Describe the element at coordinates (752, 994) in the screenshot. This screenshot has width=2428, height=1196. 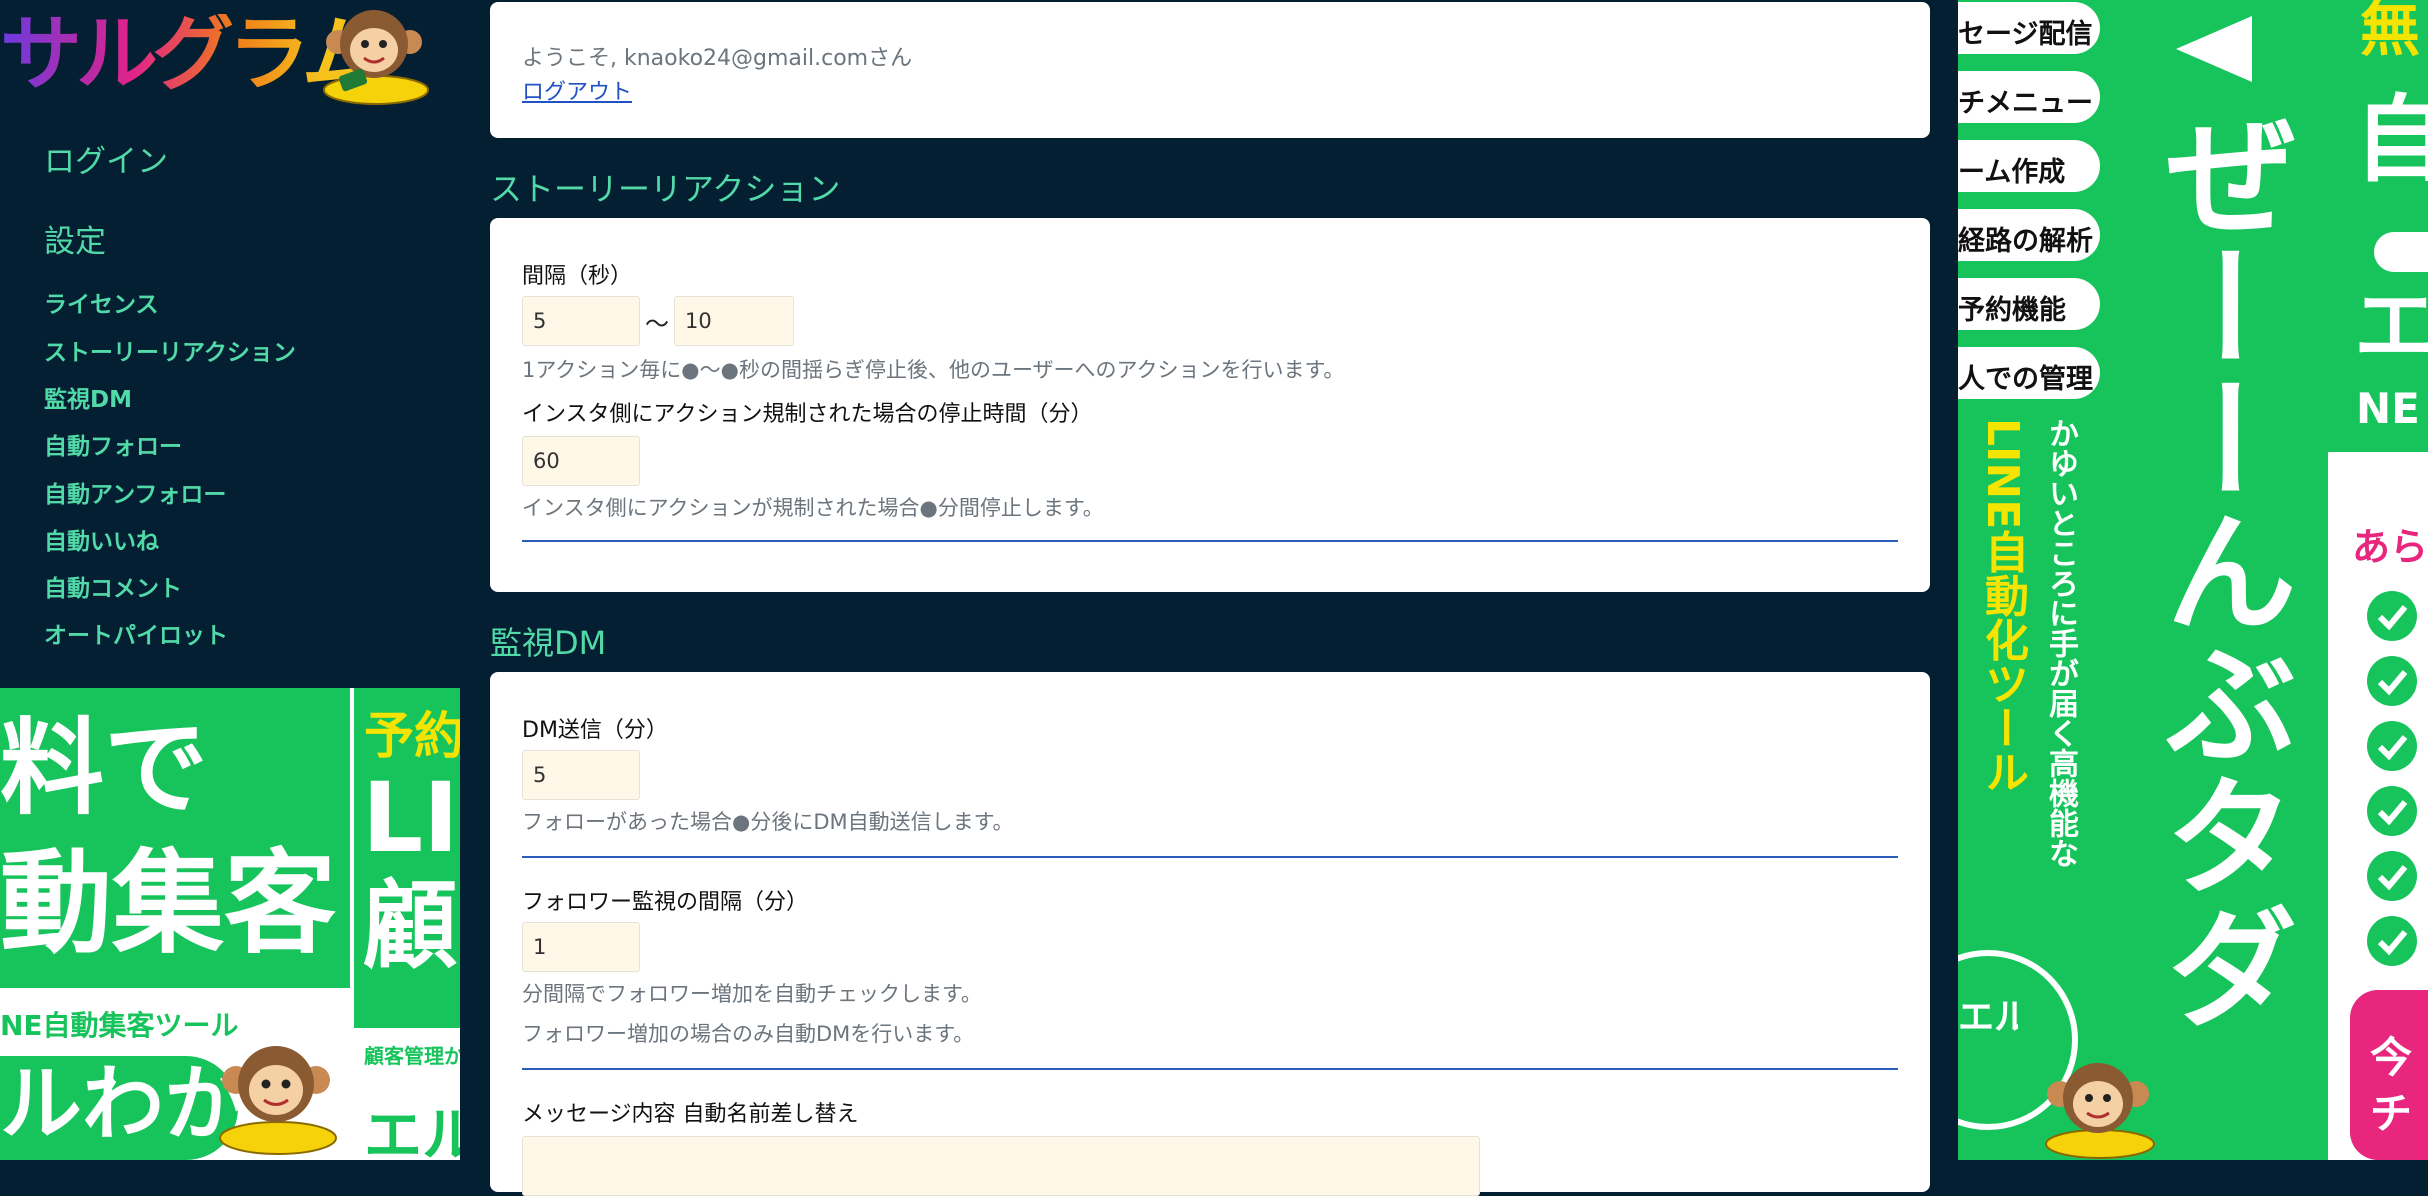
I see `follower-monitor-help-1: 分間隔でフォロワー増加を自動チェックします。` at that location.